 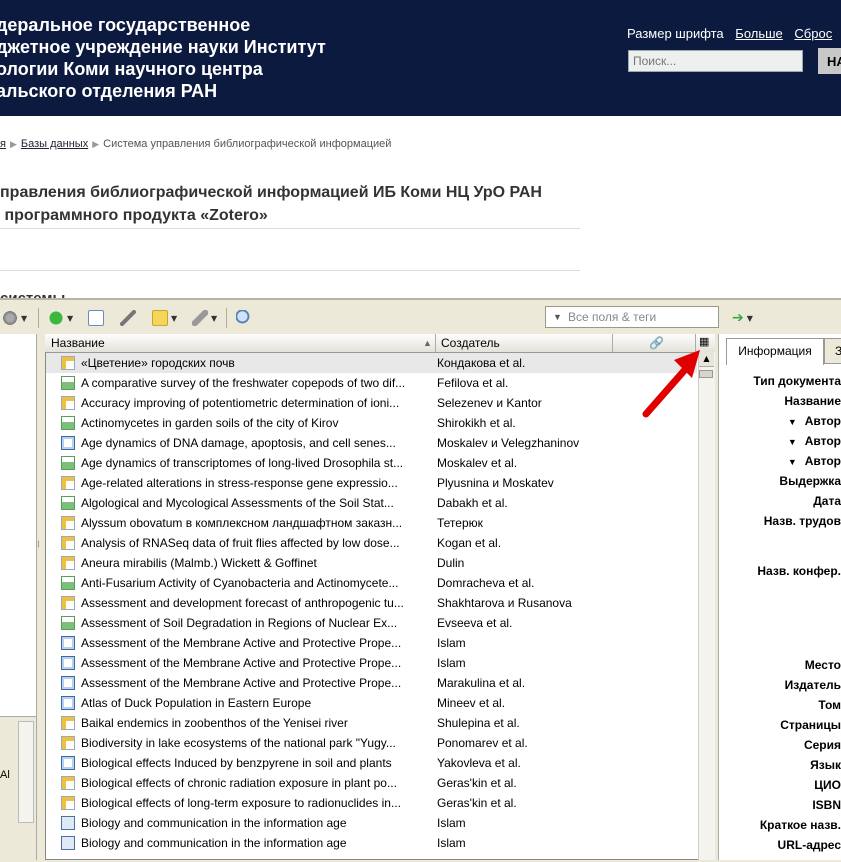 I want to click on new-note-from-page-button, so click(x=96, y=318).